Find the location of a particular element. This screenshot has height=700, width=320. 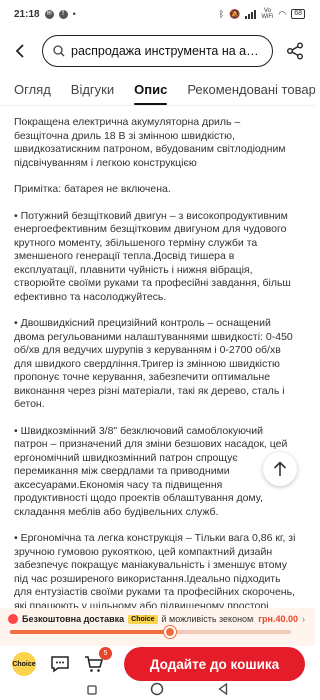

back-button is located at coordinates (20, 51).